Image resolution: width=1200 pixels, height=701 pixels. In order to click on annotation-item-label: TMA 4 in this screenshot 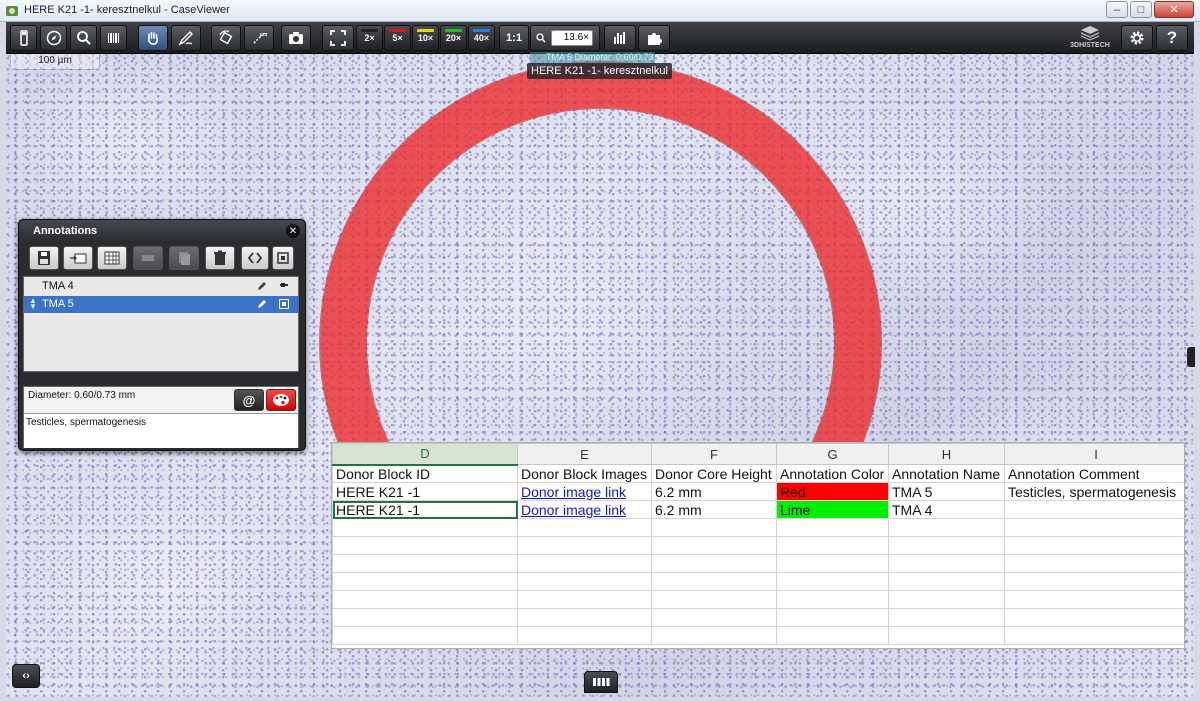, I will do `click(58, 286)`.